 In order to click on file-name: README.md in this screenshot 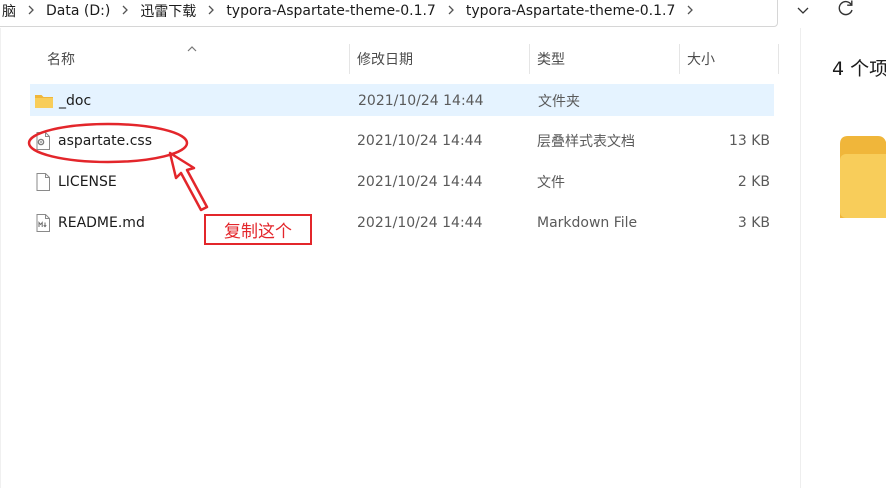, I will do `click(101, 223)`.